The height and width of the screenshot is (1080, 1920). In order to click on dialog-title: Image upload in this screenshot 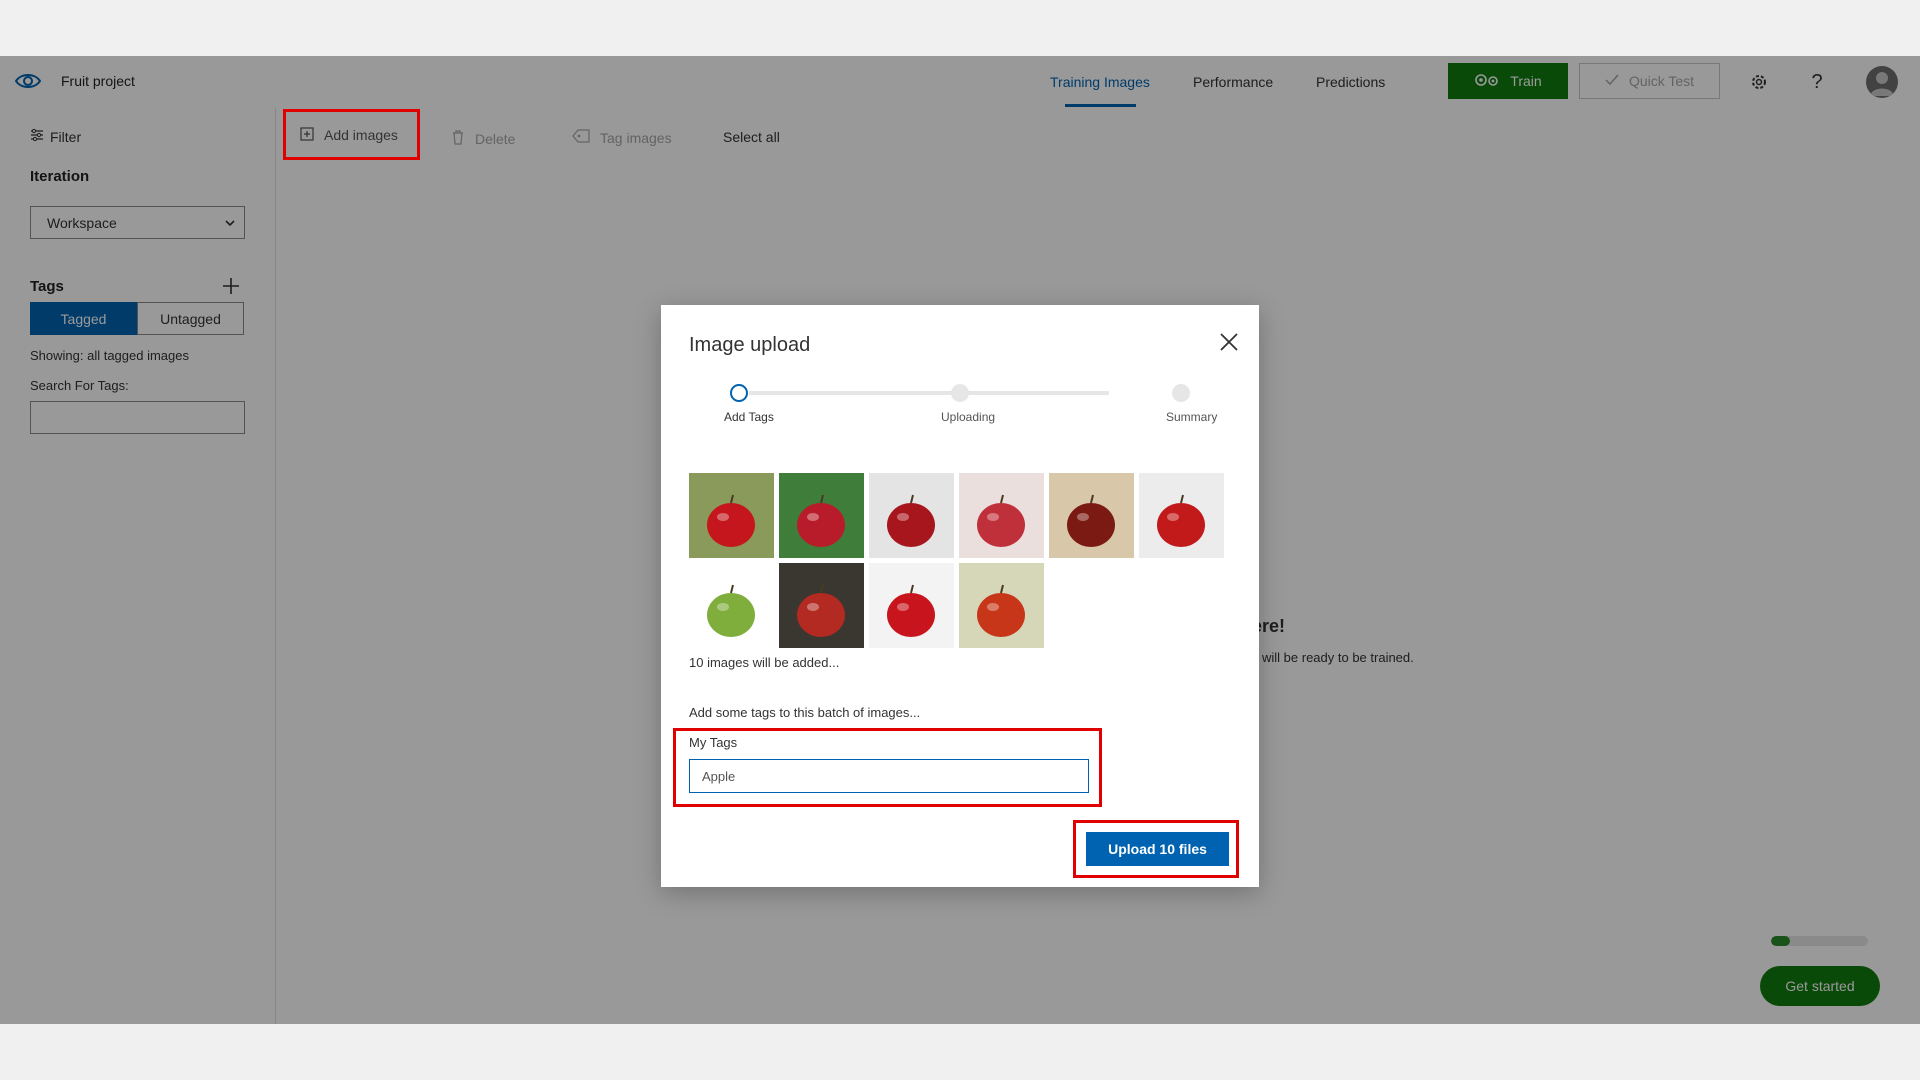, I will do `click(750, 345)`.